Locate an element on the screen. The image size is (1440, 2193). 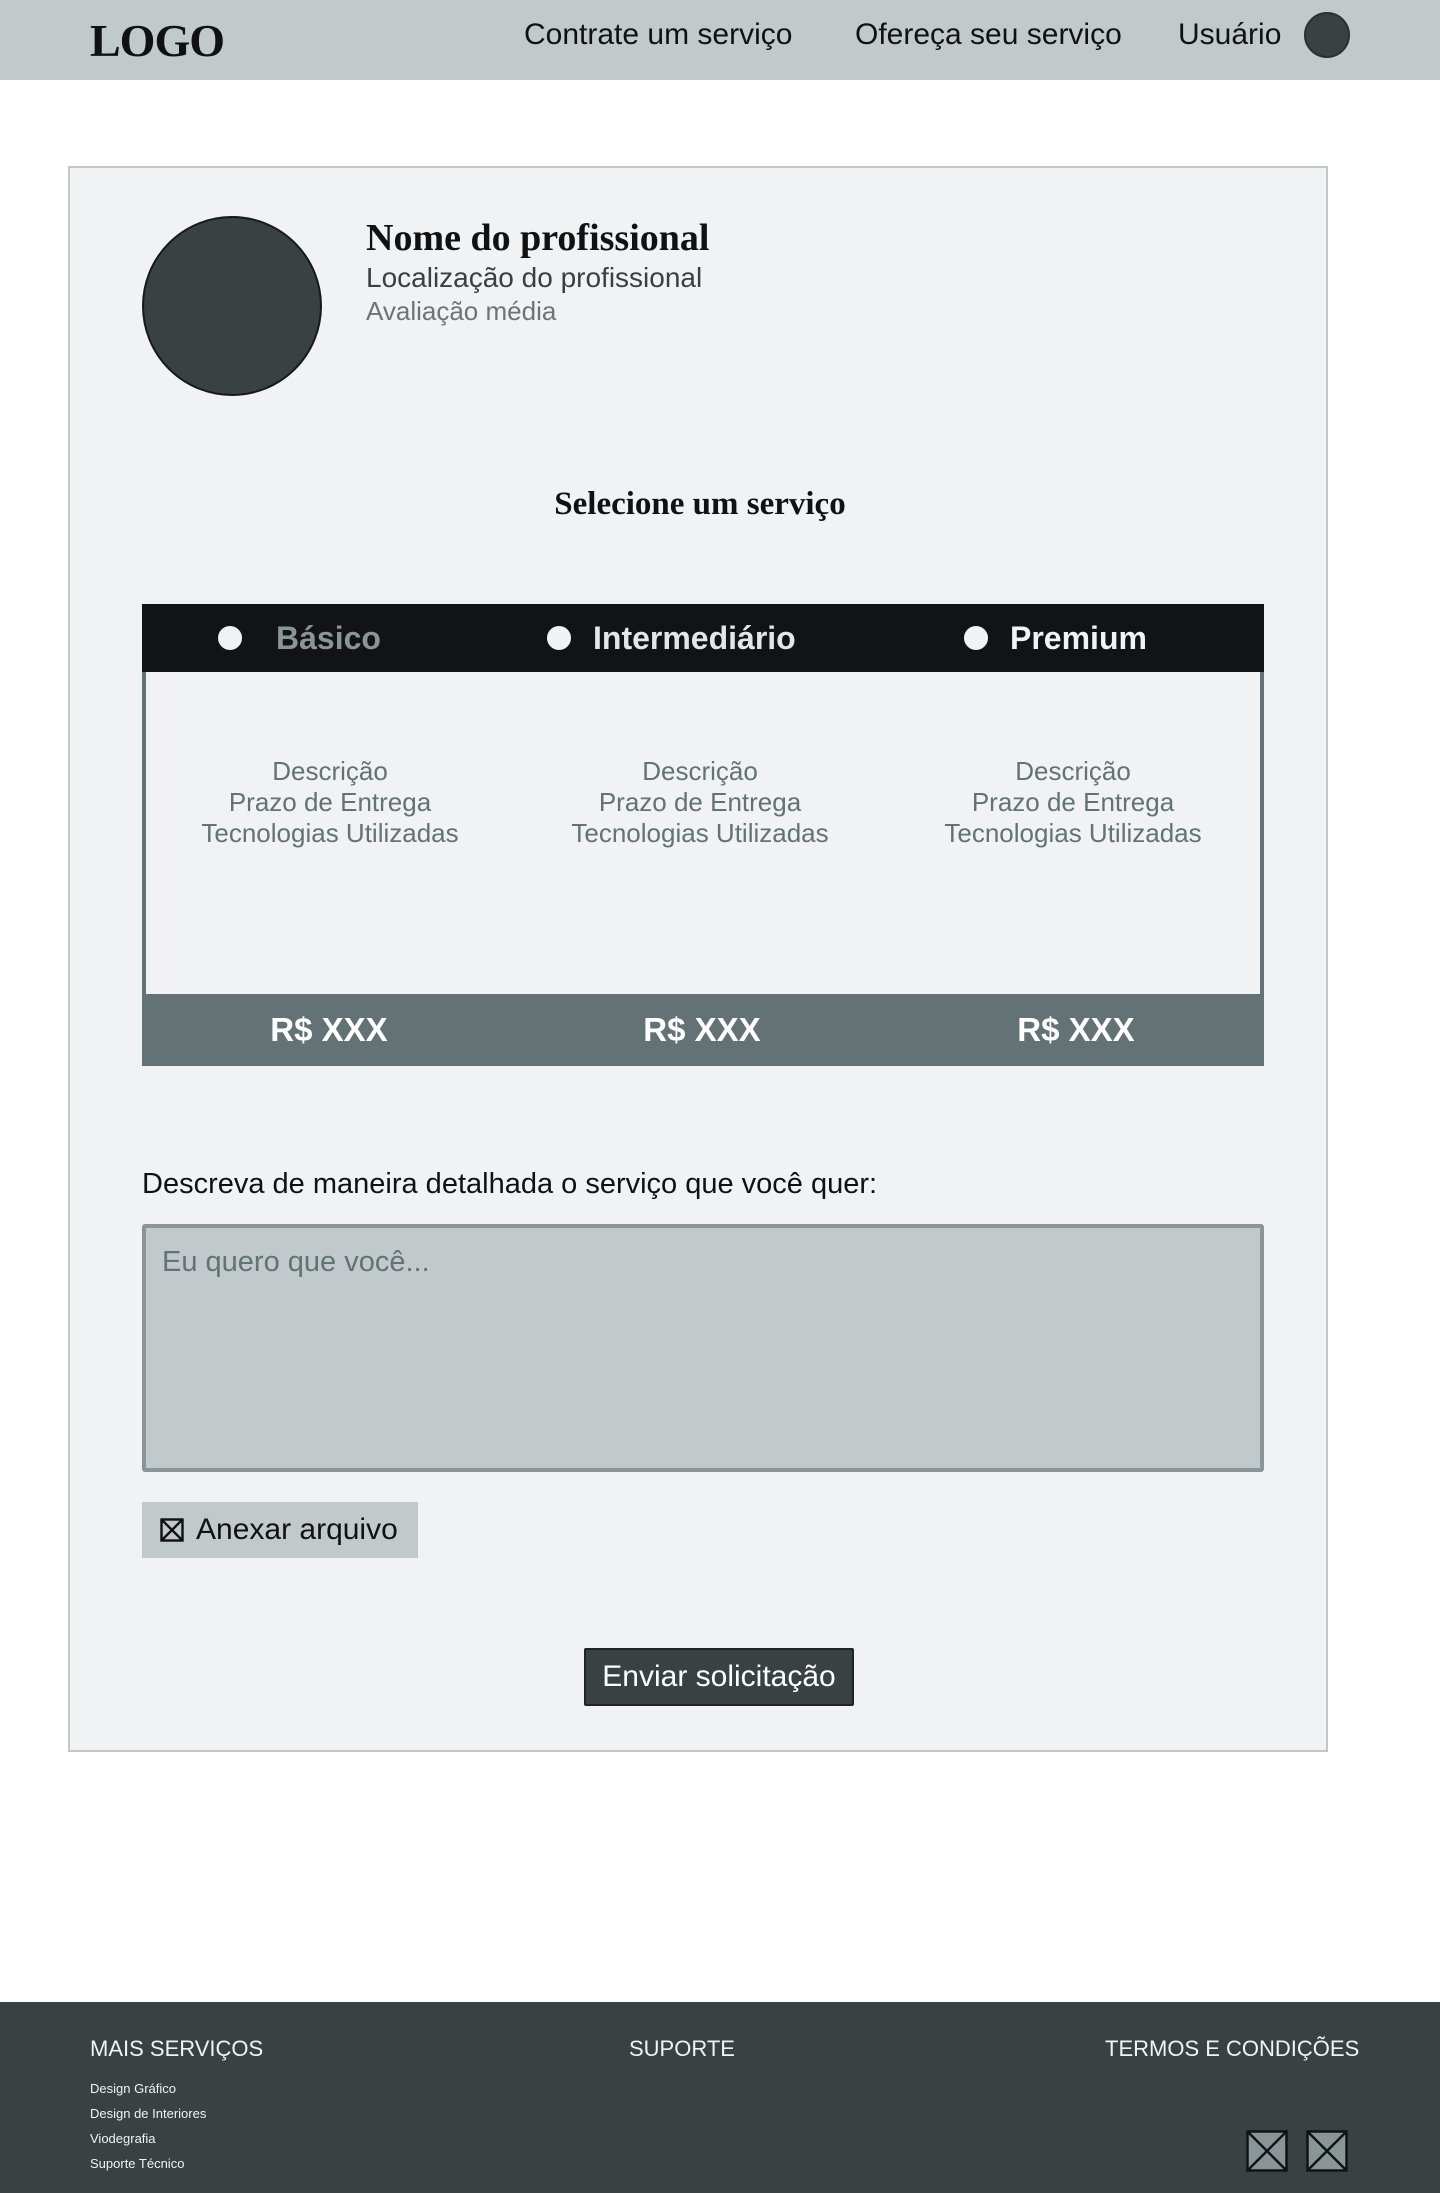
broken-image-icon is located at coordinates (172, 1530).